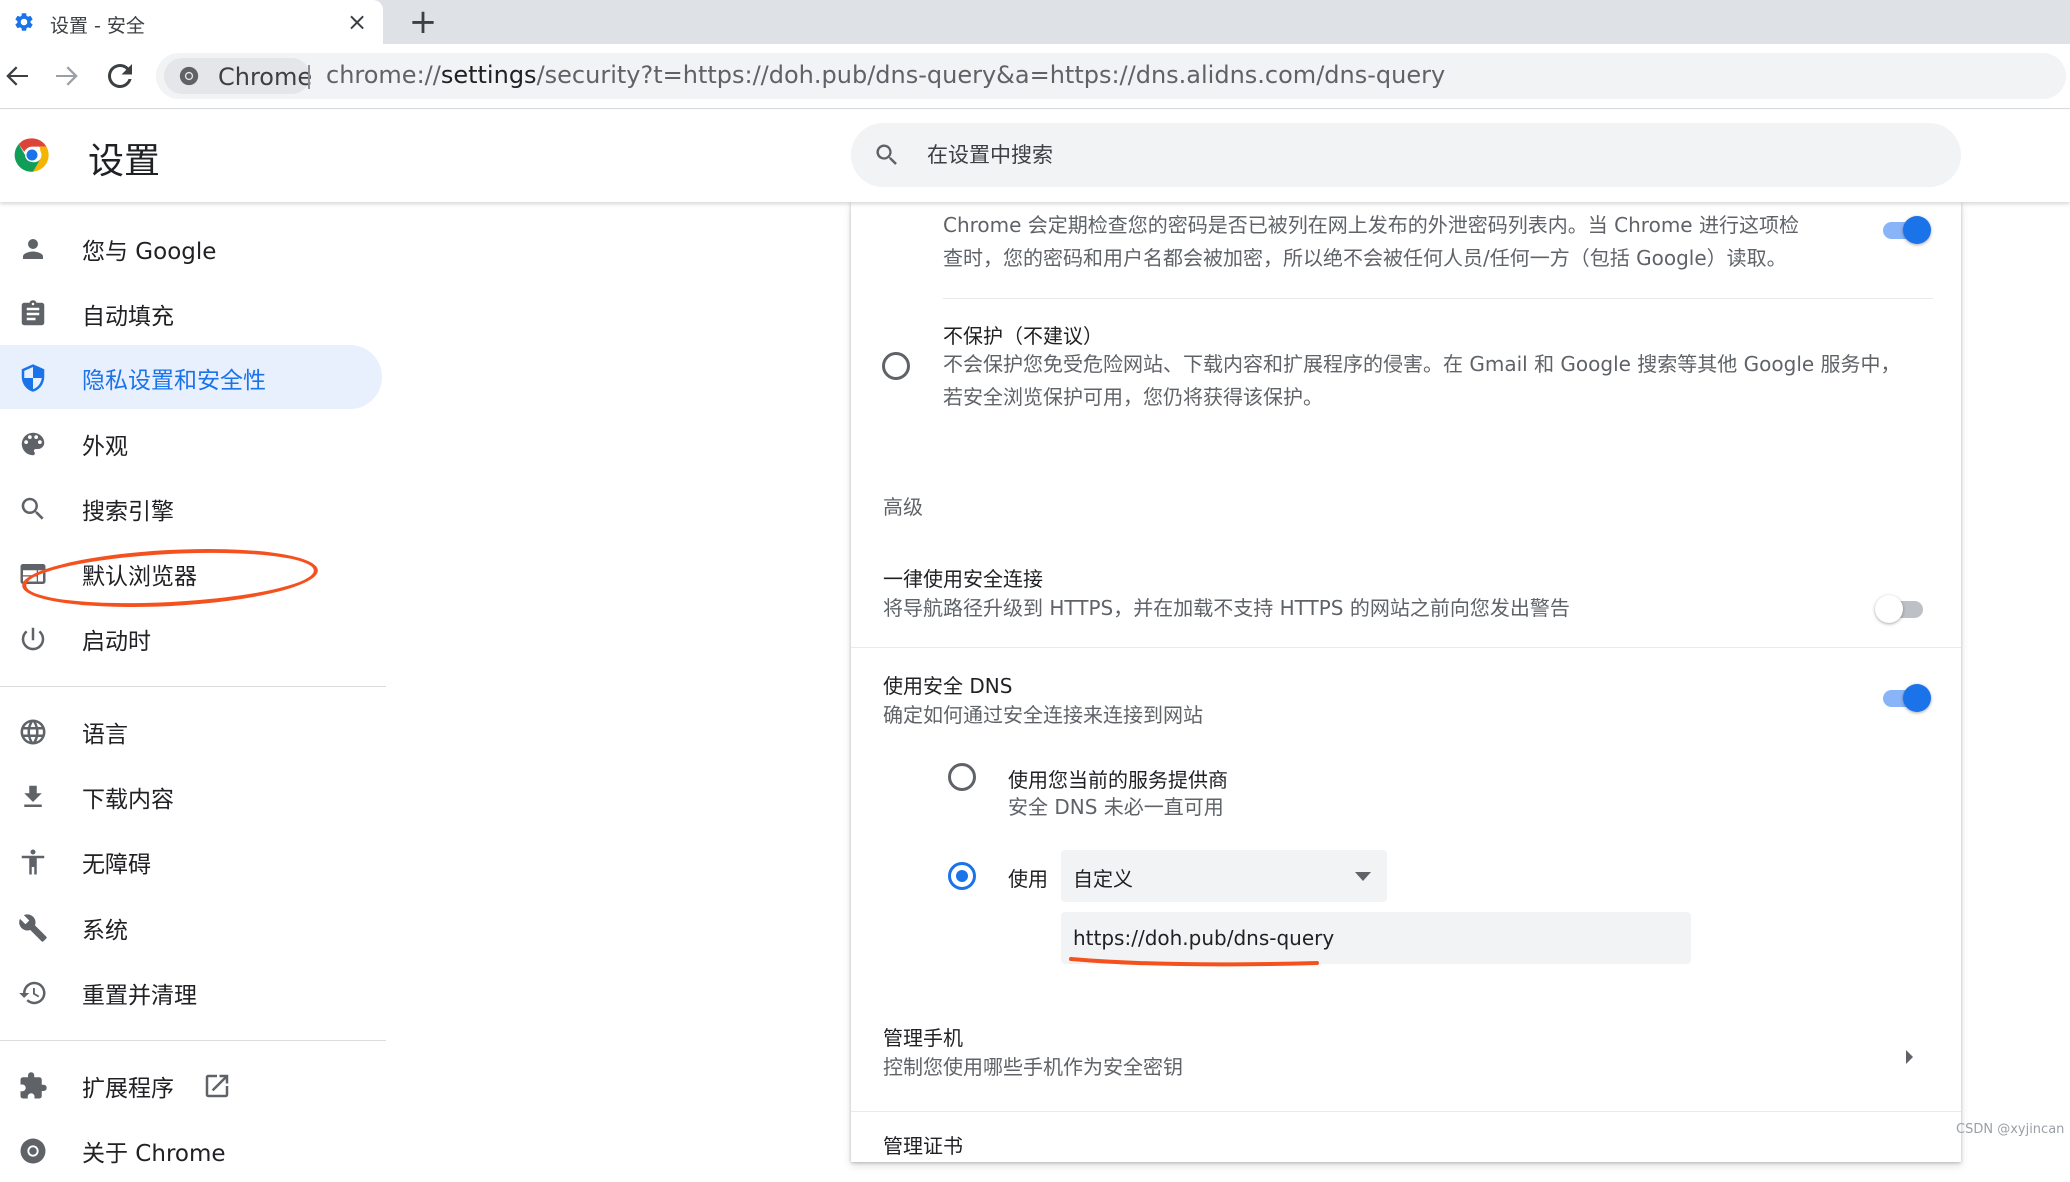  I want to click on sidebar-item-extensions: 扩展程序, so click(191, 1085).